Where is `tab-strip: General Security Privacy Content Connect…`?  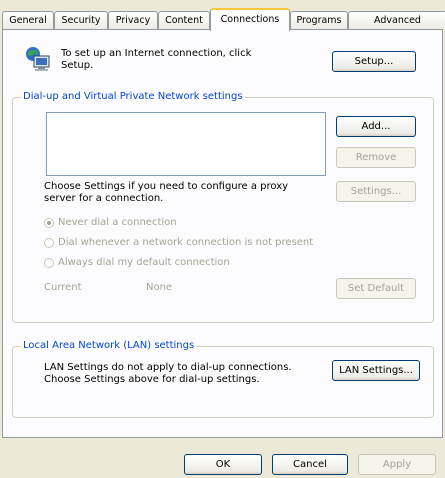 tab-strip: General Security Privacy Content Connect… is located at coordinates (223, 19).